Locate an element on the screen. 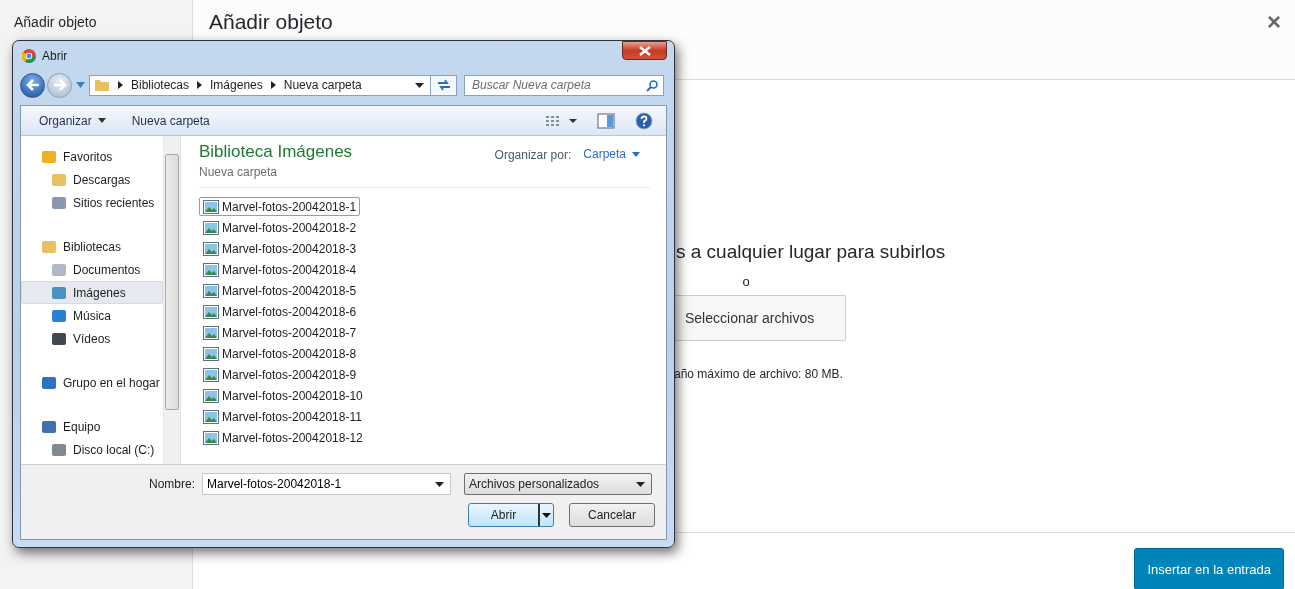 This screenshot has height=589, width=1295. file-type-dropdown: Archivos personalizados is located at coordinates (558, 484).